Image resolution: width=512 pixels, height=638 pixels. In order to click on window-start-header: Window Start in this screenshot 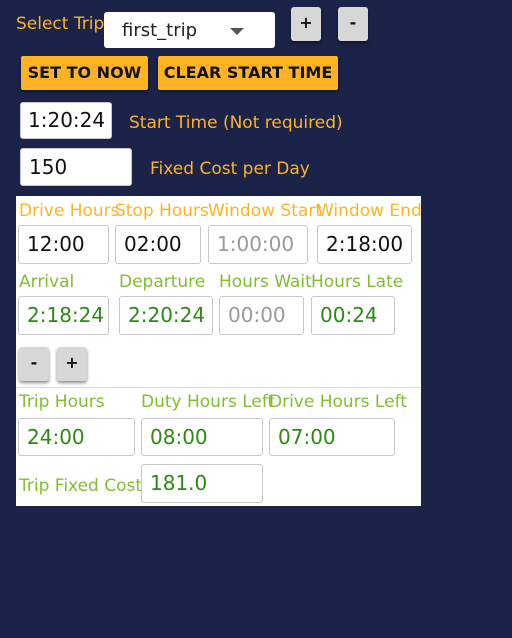, I will do `click(265, 211)`.